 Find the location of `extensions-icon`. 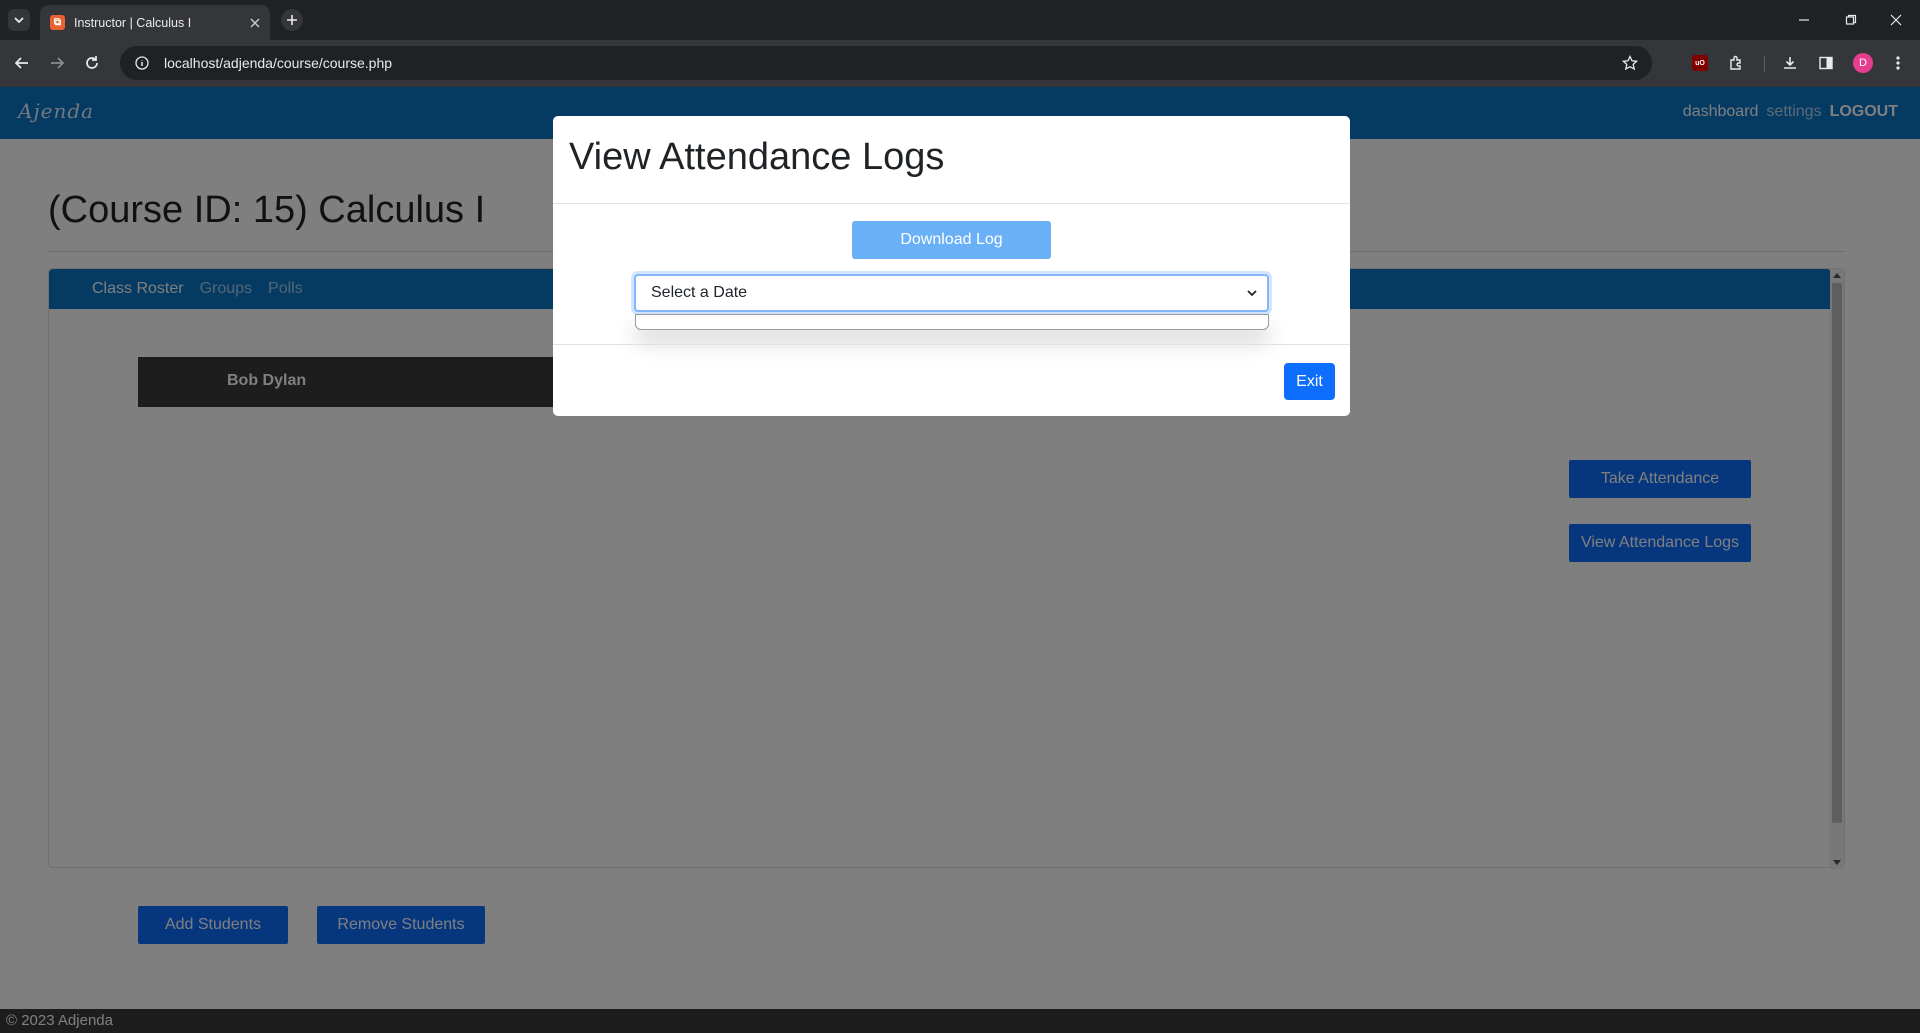

extensions-icon is located at coordinates (1736, 63).